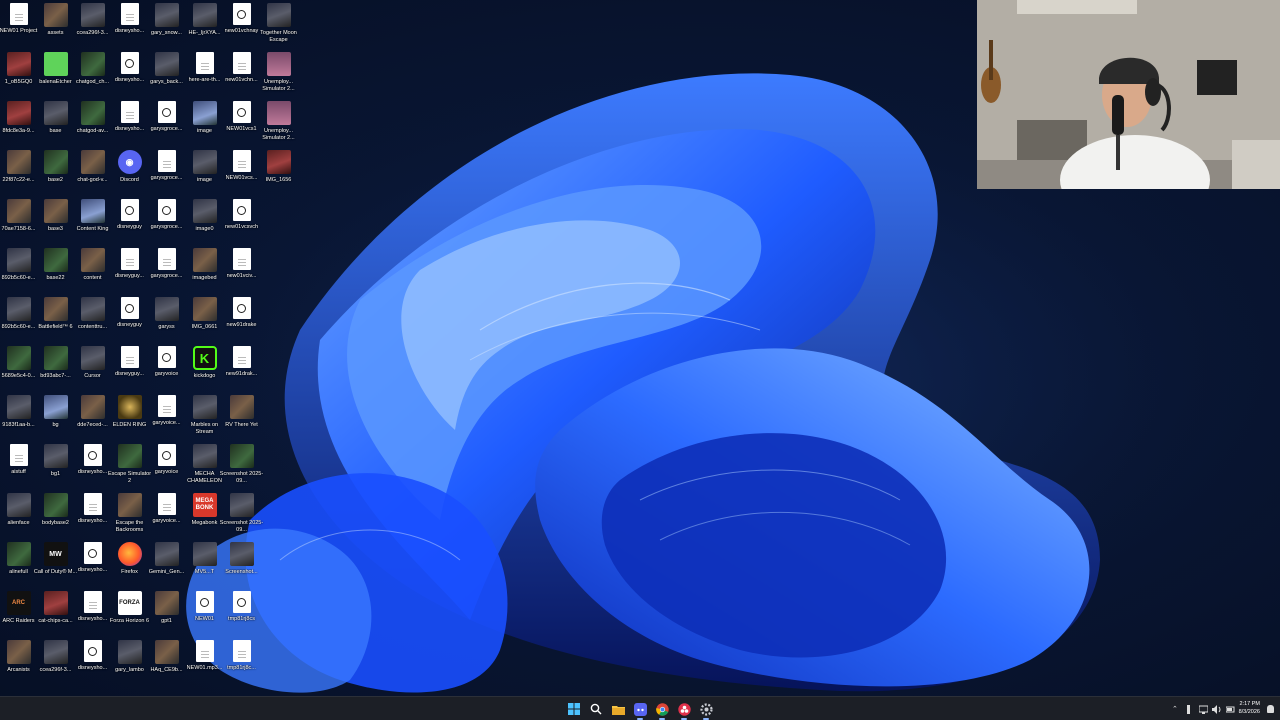 Image resolution: width=1280 pixels, height=720 pixels. I want to click on desktop-icon: IMG_1656, so click(278, 171).